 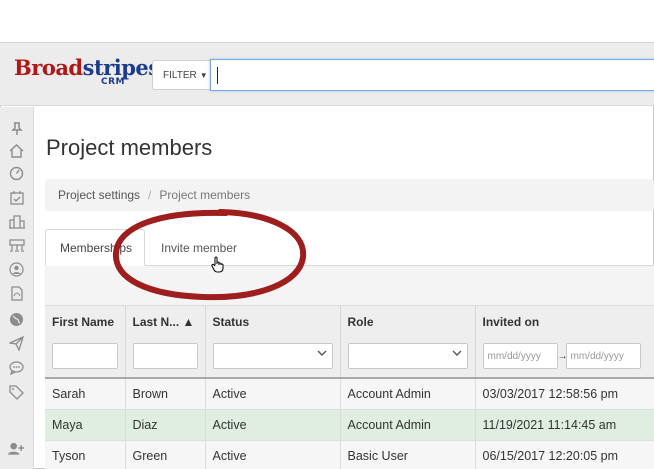 I want to click on tab-bar: Memberships Invite member, so click(x=349, y=247).